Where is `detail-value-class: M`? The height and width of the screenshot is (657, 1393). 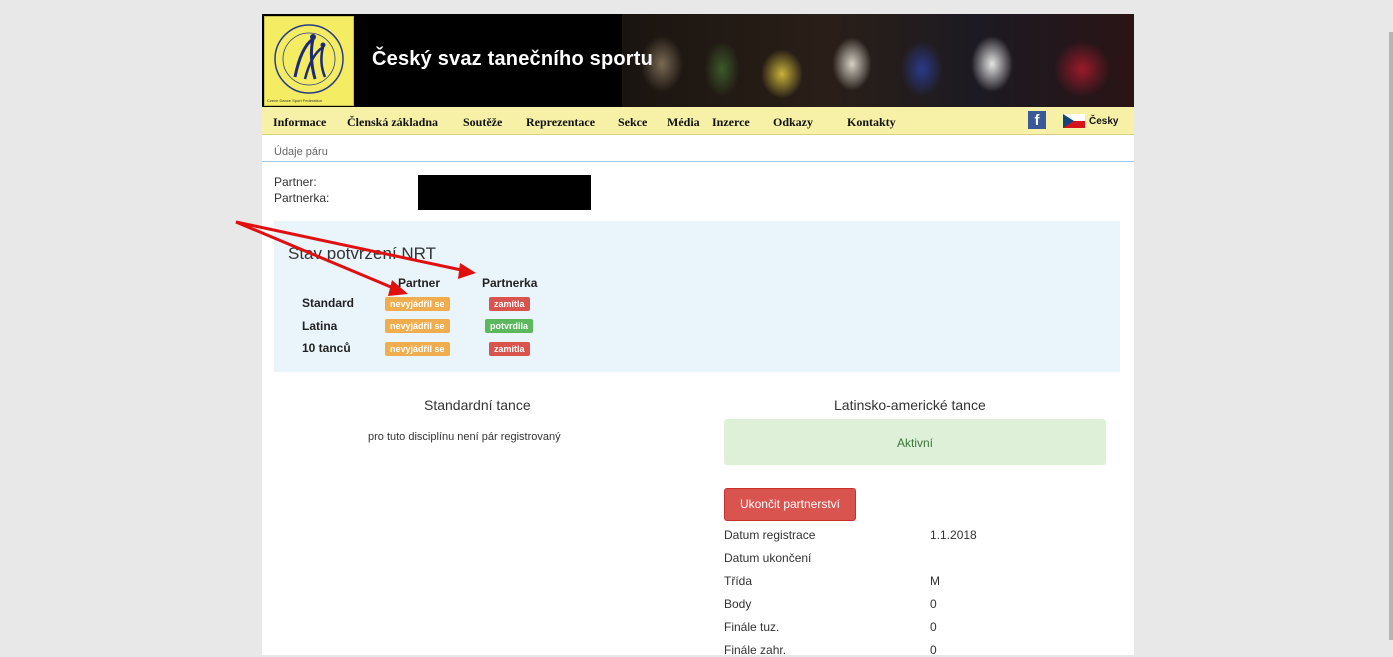
detail-value-class: M is located at coordinates (935, 581).